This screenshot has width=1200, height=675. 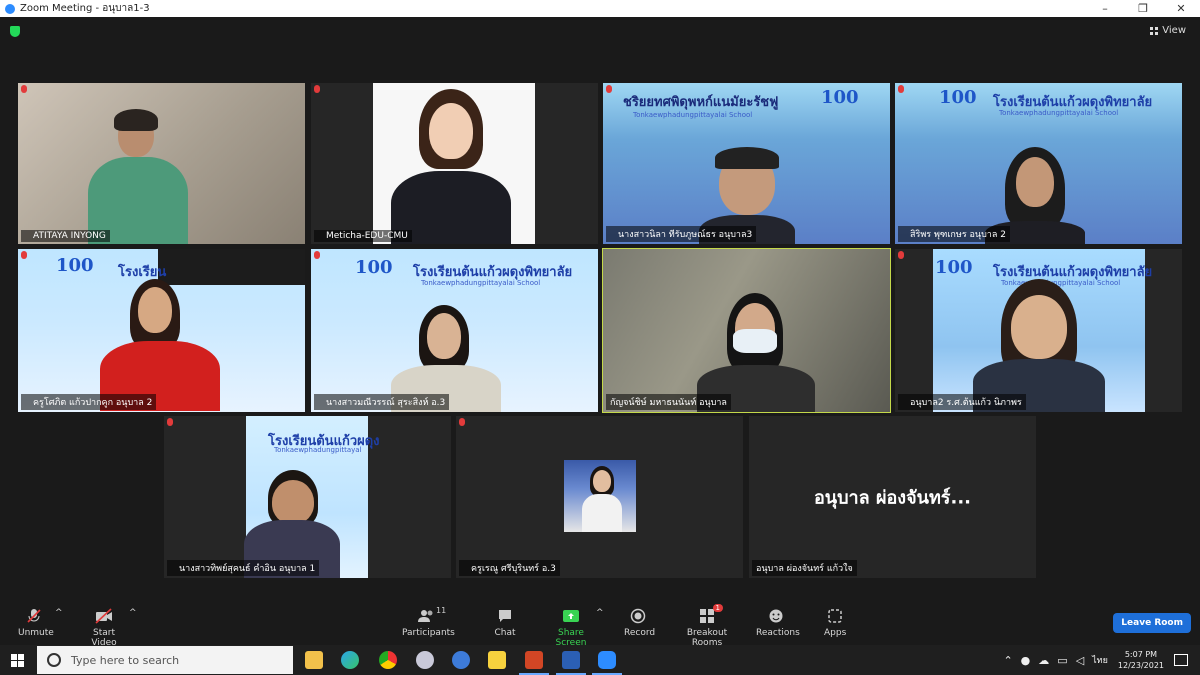 I want to click on banner-subtitle: Tonkaewphadungpittayal, so click(x=318, y=450).